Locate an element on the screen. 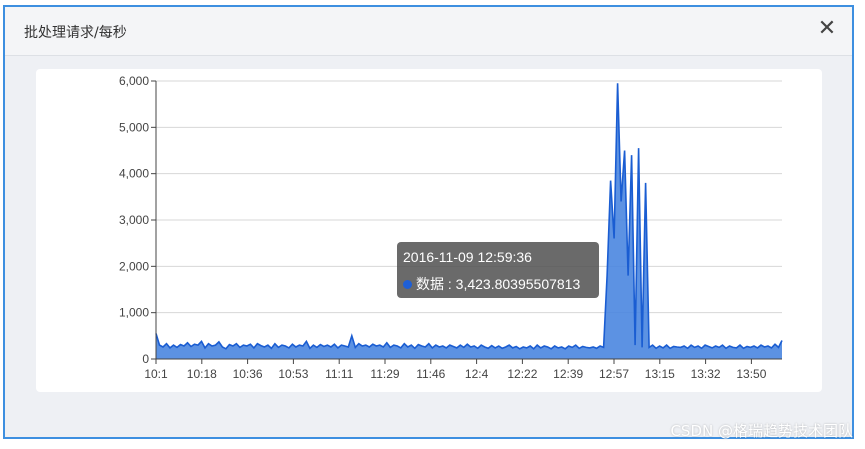 This screenshot has width=865, height=449. x-tick-label: 10:18 is located at coordinates (202, 374).